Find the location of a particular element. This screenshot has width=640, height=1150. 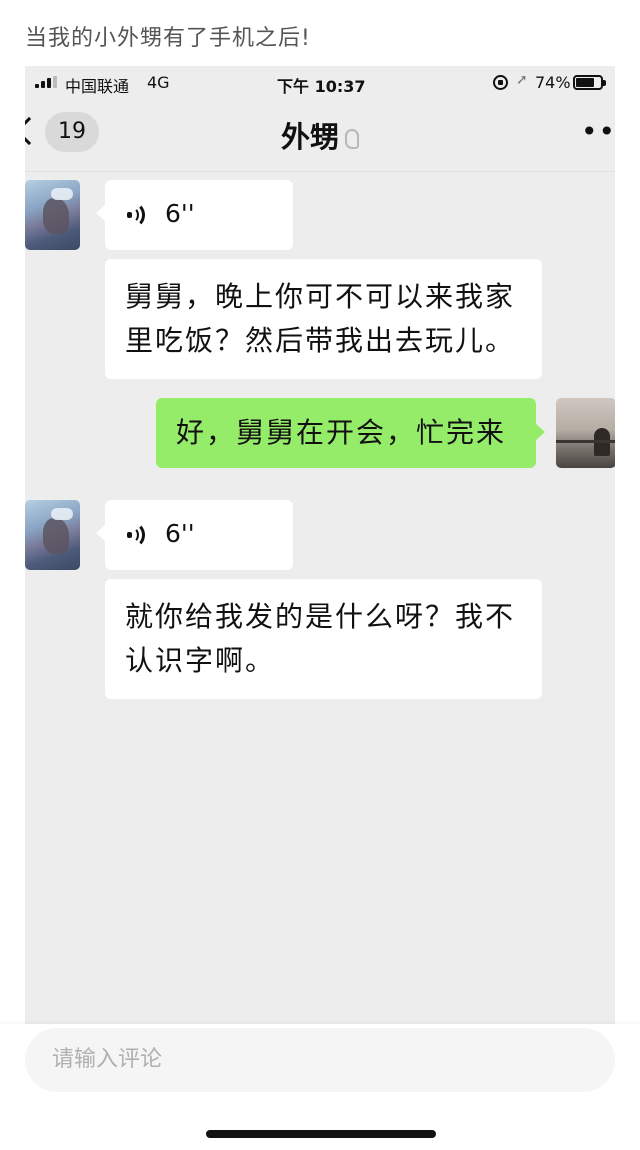

message-bubble-outgoing: 好，舅舅在开会，忙完来 is located at coordinates (350, 433).